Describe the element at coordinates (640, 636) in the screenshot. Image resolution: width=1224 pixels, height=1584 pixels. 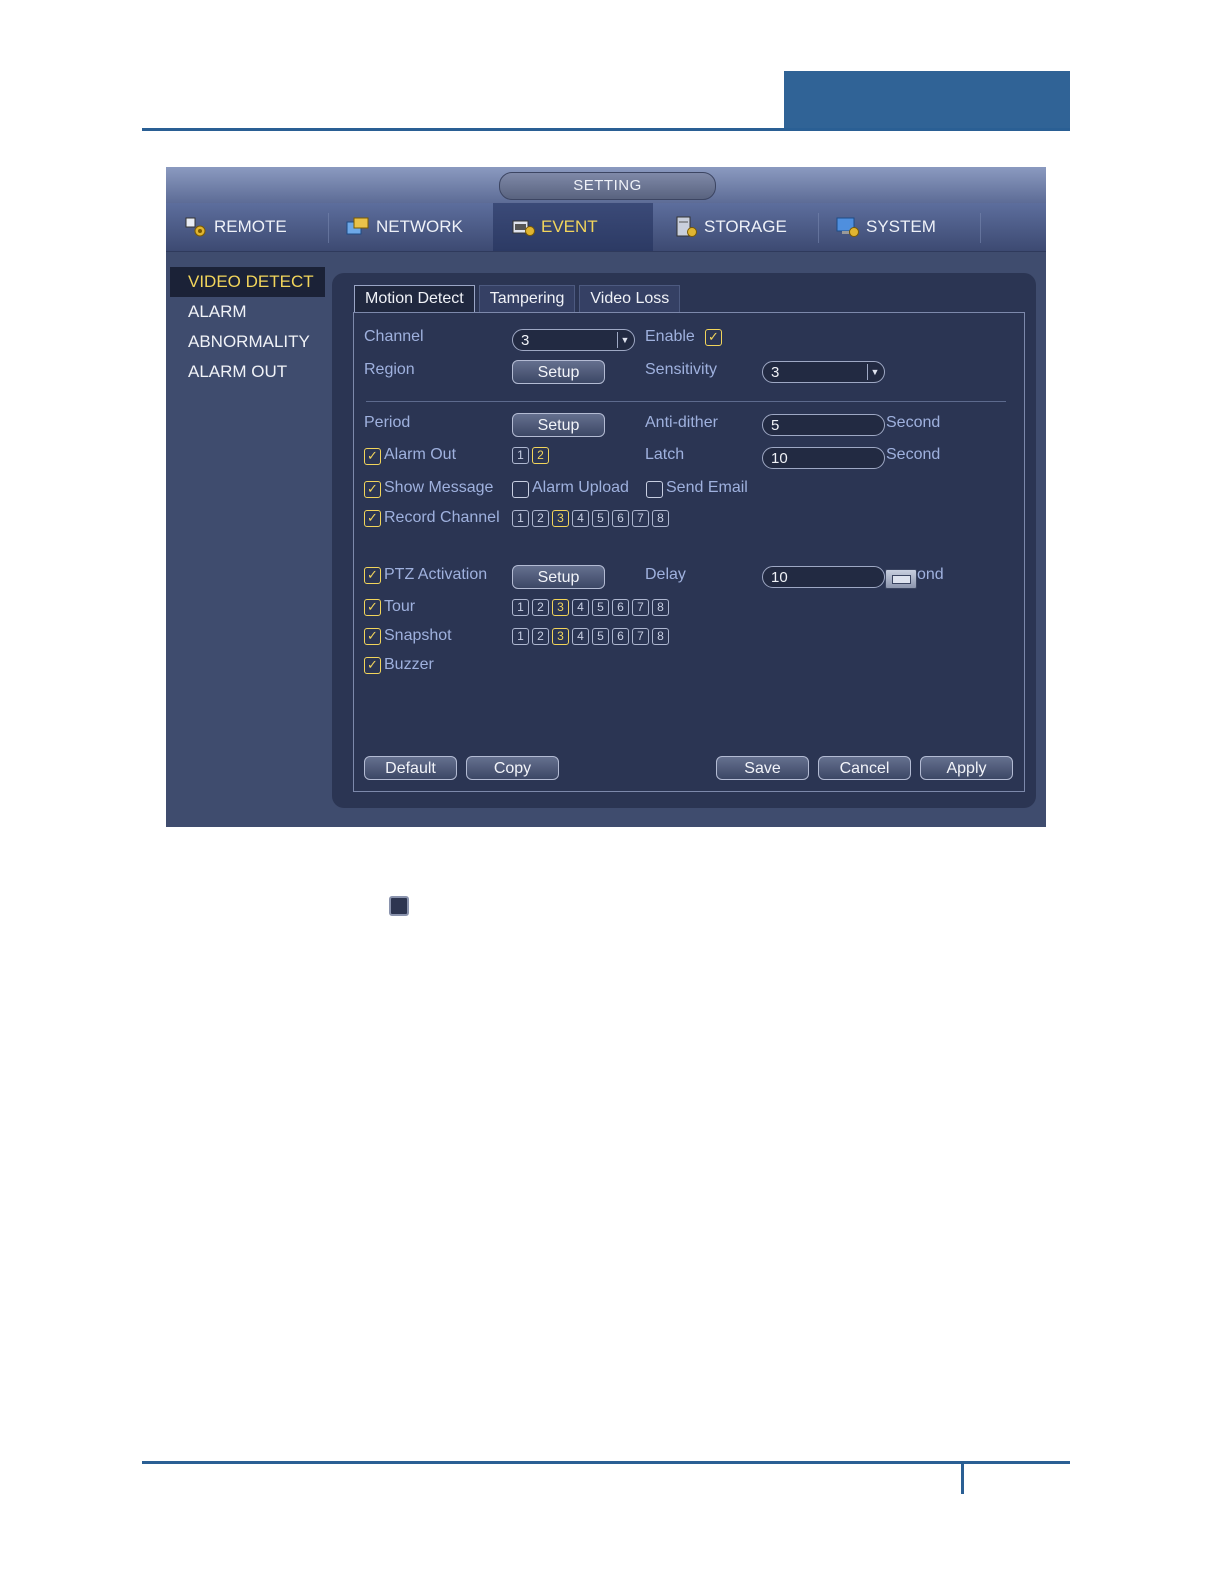
I see `snapshot-channel-7: 7` at that location.